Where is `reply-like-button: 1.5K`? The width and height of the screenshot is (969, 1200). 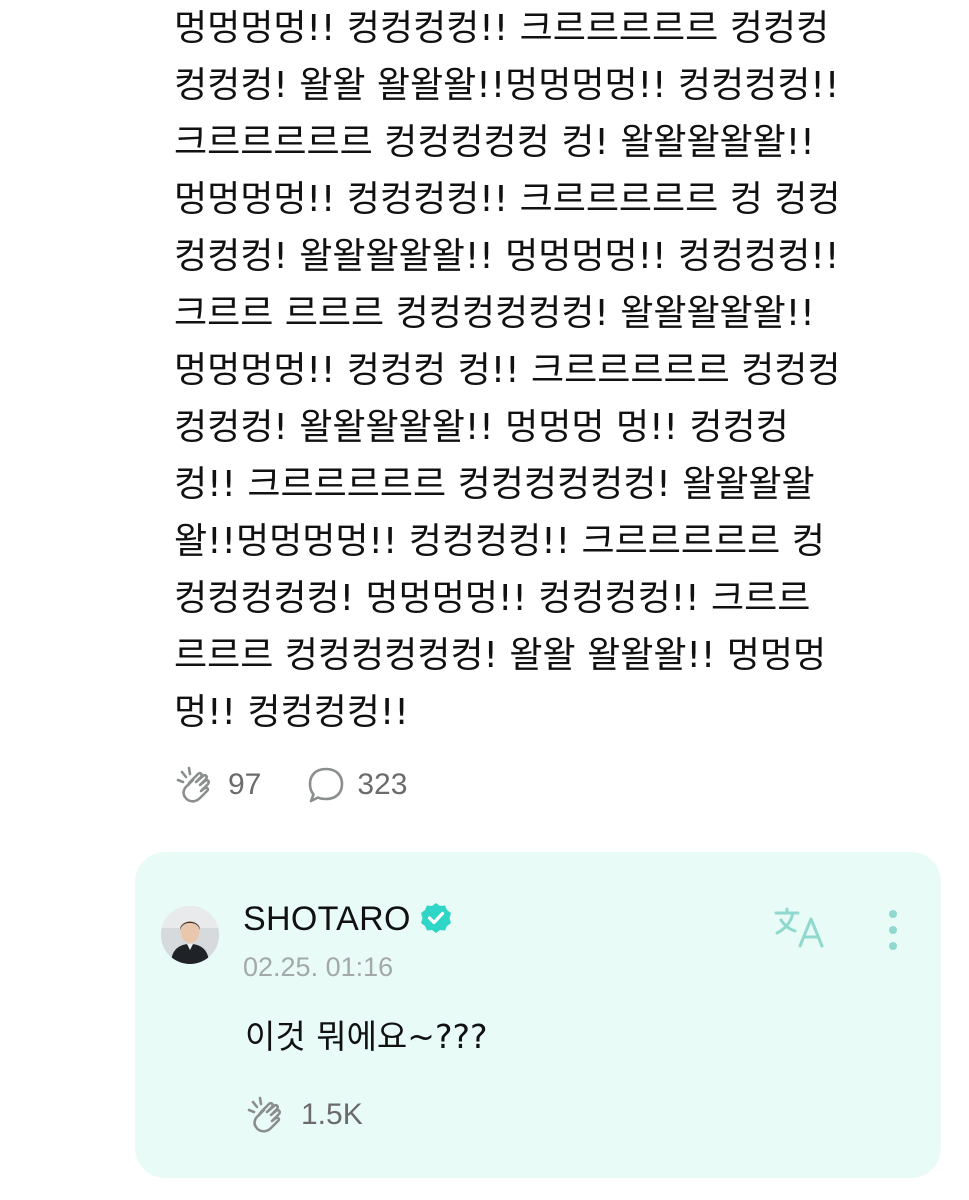
reply-like-button: 1.5K is located at coordinates (304, 1115).